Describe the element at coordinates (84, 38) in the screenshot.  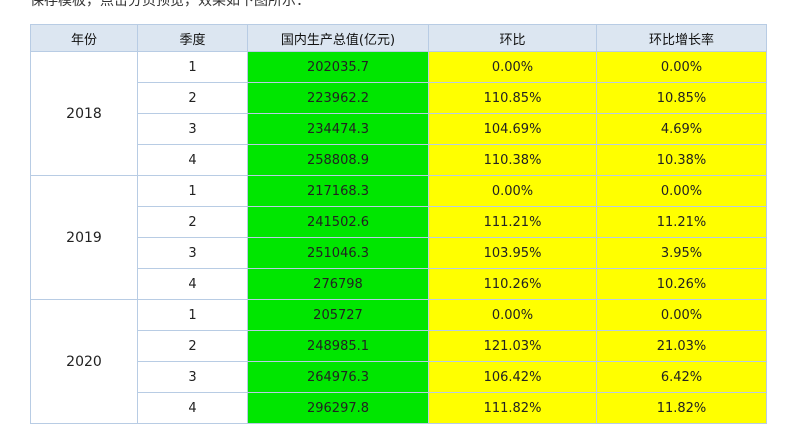
I see `header-year: 年份` at that location.